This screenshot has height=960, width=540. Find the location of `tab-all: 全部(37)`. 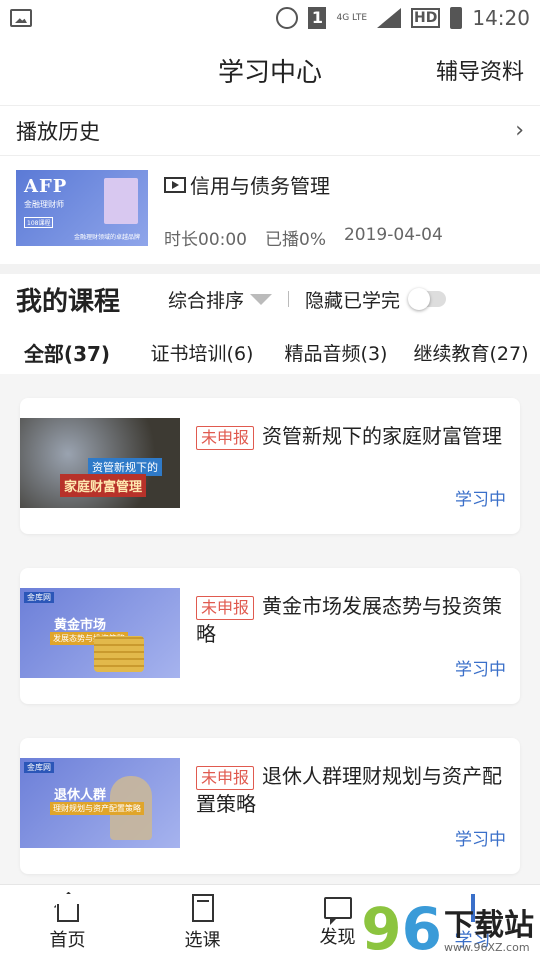

tab-all: 全部(37) is located at coordinates (67, 352).